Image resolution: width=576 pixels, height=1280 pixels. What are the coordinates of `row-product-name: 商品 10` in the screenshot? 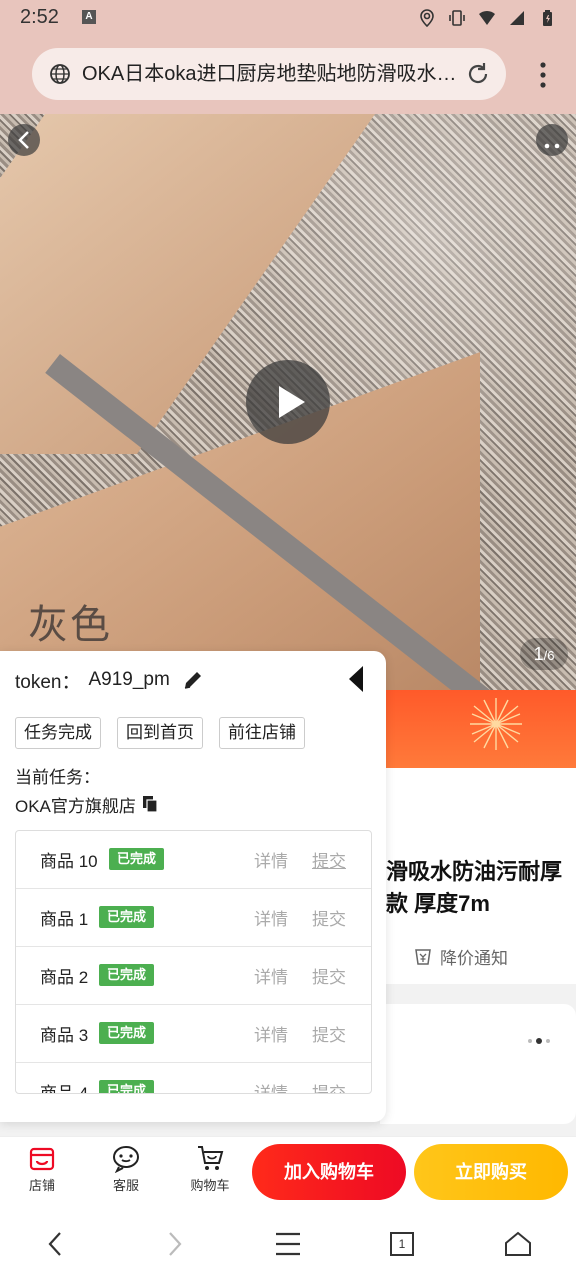 It's located at (69, 861).